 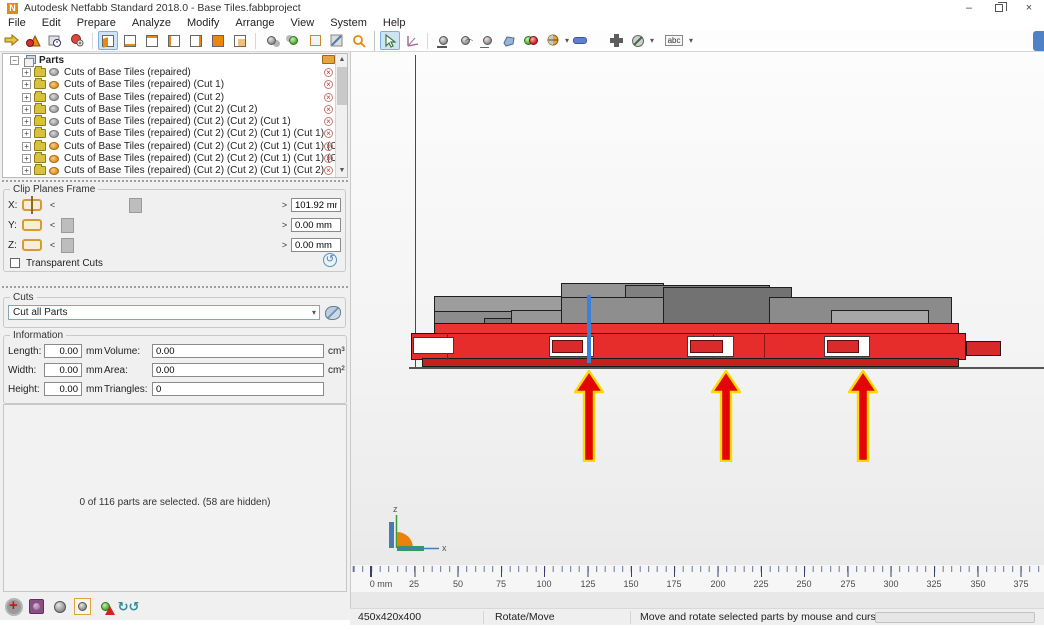 What do you see at coordinates (443, 40) in the screenshot?
I see `zoom-to-part-button` at bounding box center [443, 40].